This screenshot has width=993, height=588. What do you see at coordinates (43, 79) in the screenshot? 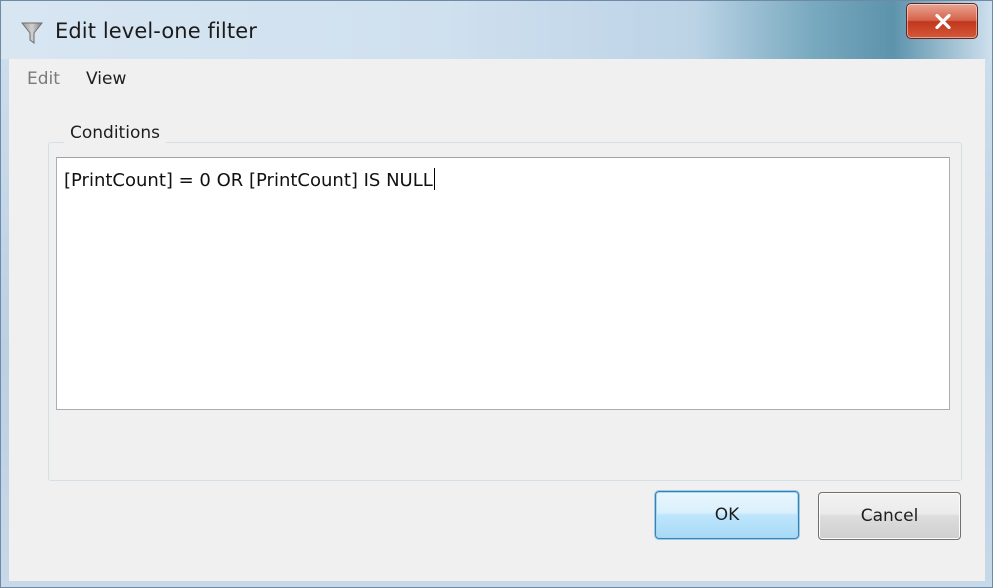
I see `menu-edit: Edit` at bounding box center [43, 79].